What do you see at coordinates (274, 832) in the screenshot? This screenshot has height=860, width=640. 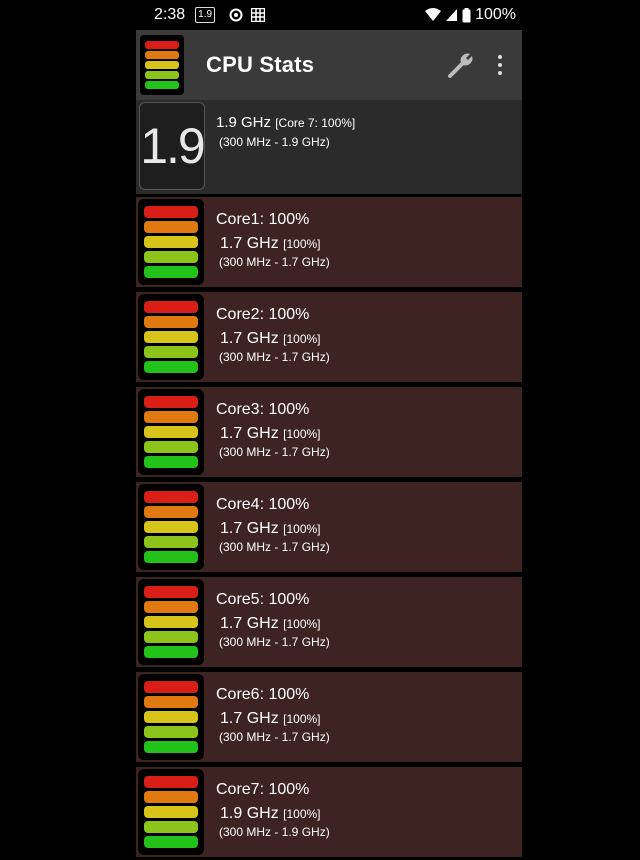 I see `core-range: (300 MHz - 1.9 GHz)` at bounding box center [274, 832].